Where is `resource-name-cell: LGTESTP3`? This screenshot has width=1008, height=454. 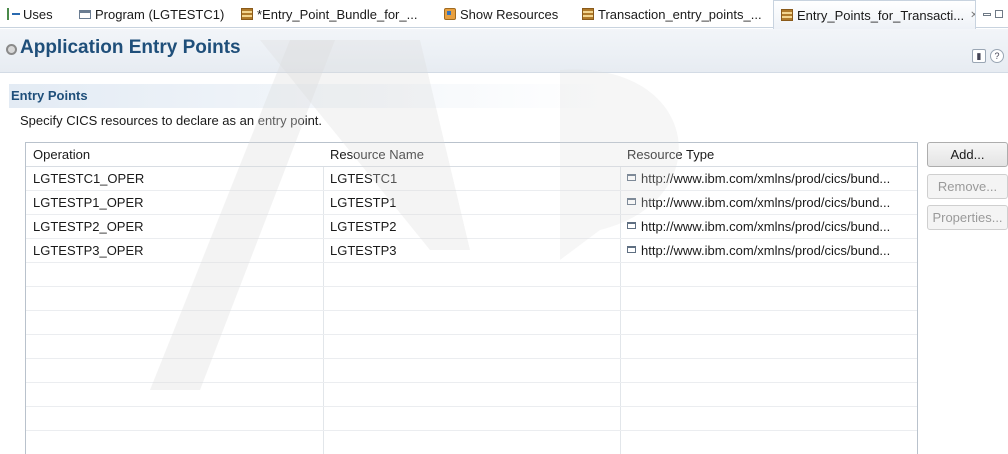 resource-name-cell: LGTESTP3 is located at coordinates (363, 250).